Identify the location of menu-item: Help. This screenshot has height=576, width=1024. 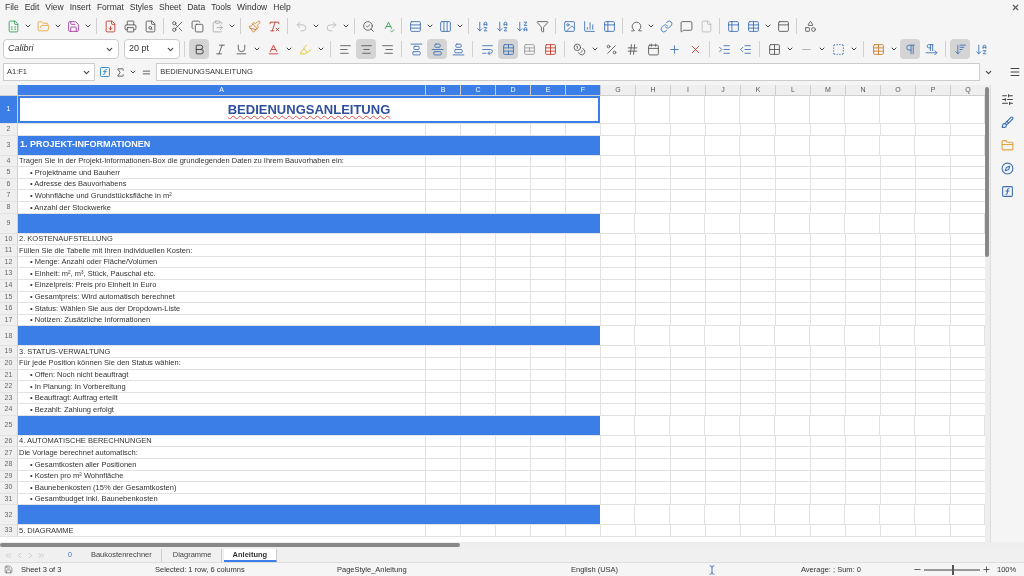
(282, 7).